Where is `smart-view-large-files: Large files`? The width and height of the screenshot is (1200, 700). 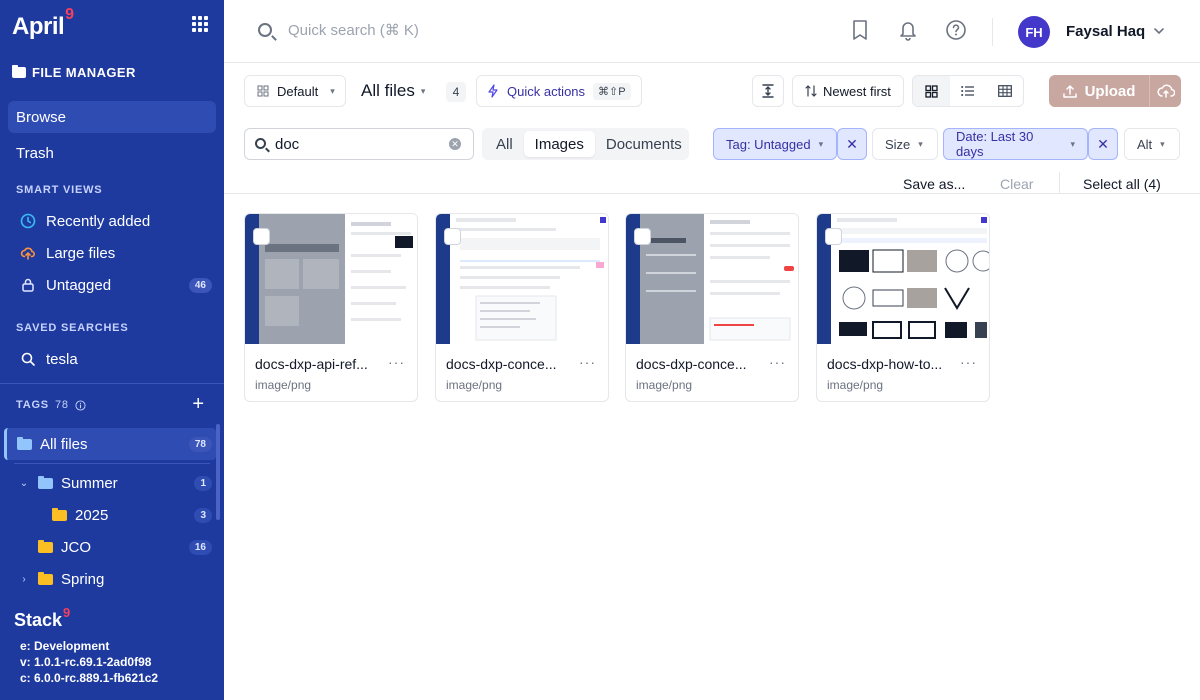 smart-view-large-files: Large files is located at coordinates (114, 253).